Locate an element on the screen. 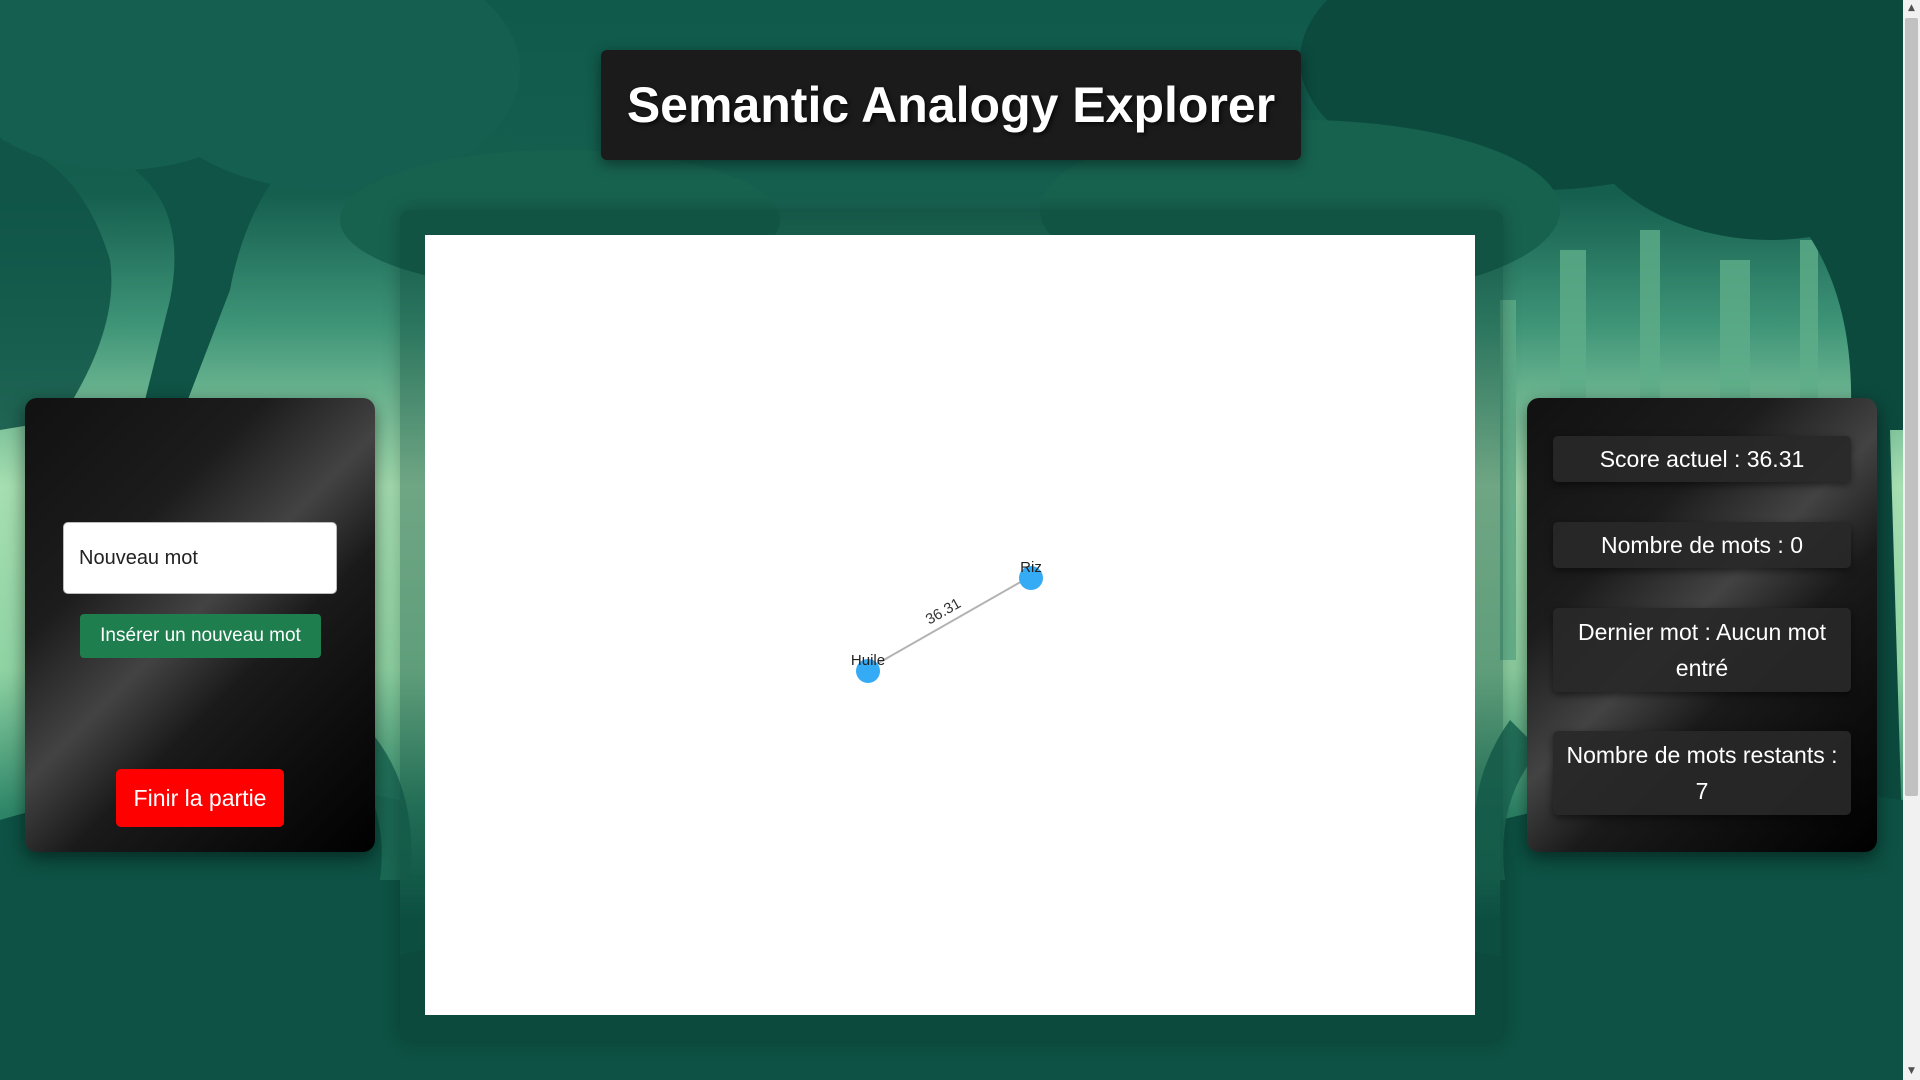  remaining-words-stat: Nombre de mots restants : 7 is located at coordinates (1702, 773).